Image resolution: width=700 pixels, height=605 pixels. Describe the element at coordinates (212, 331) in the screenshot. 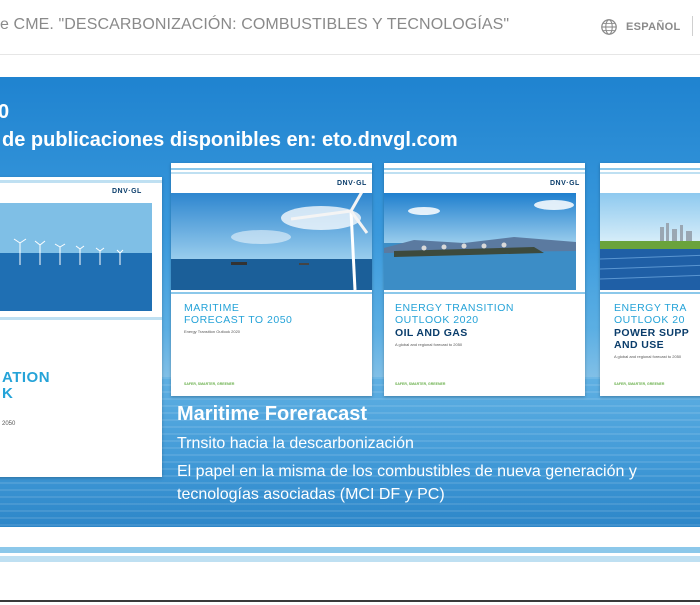

I see `cover-subtitle: Energy Transition Outlook 2020` at that location.